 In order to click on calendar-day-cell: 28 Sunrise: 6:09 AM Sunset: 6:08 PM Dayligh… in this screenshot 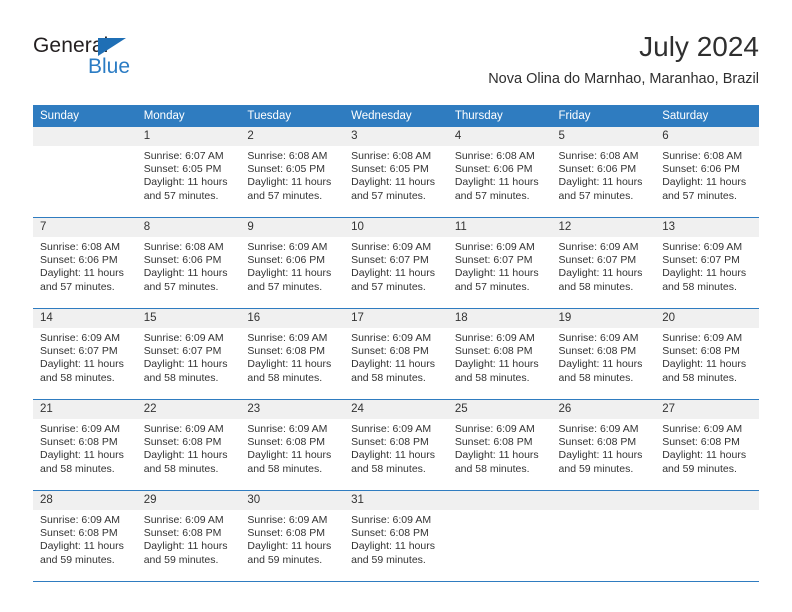, I will do `click(85, 536)`.